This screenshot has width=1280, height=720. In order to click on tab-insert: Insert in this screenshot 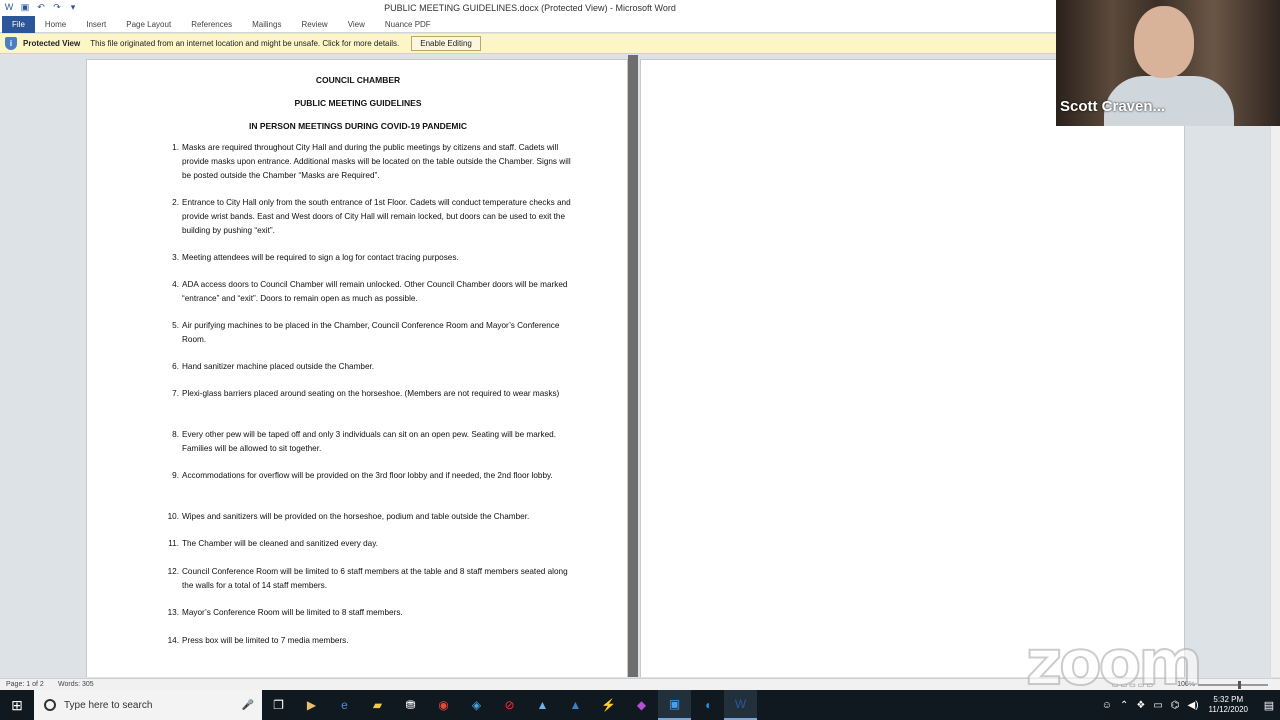, I will do `click(96, 24)`.